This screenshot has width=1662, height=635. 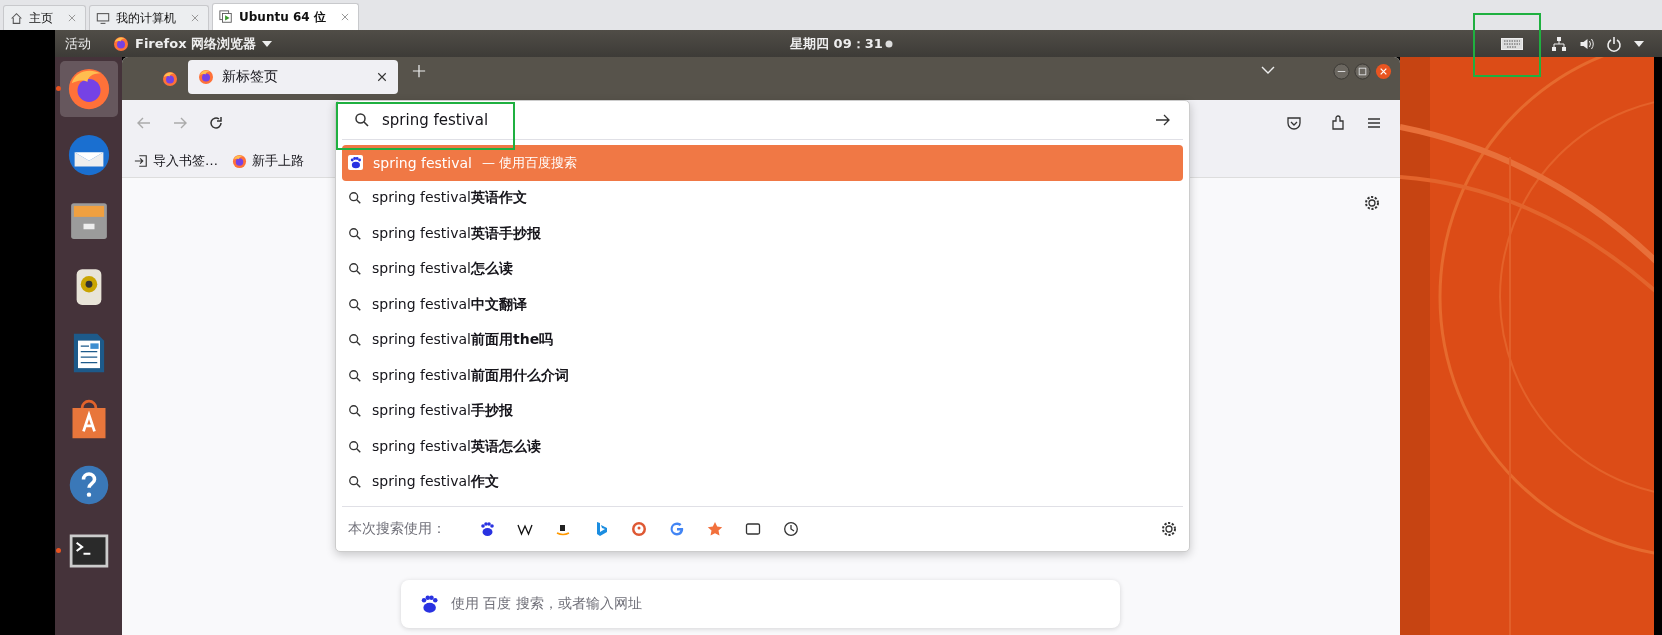 I want to click on bookmark-item: 新手上路, so click(x=268, y=161).